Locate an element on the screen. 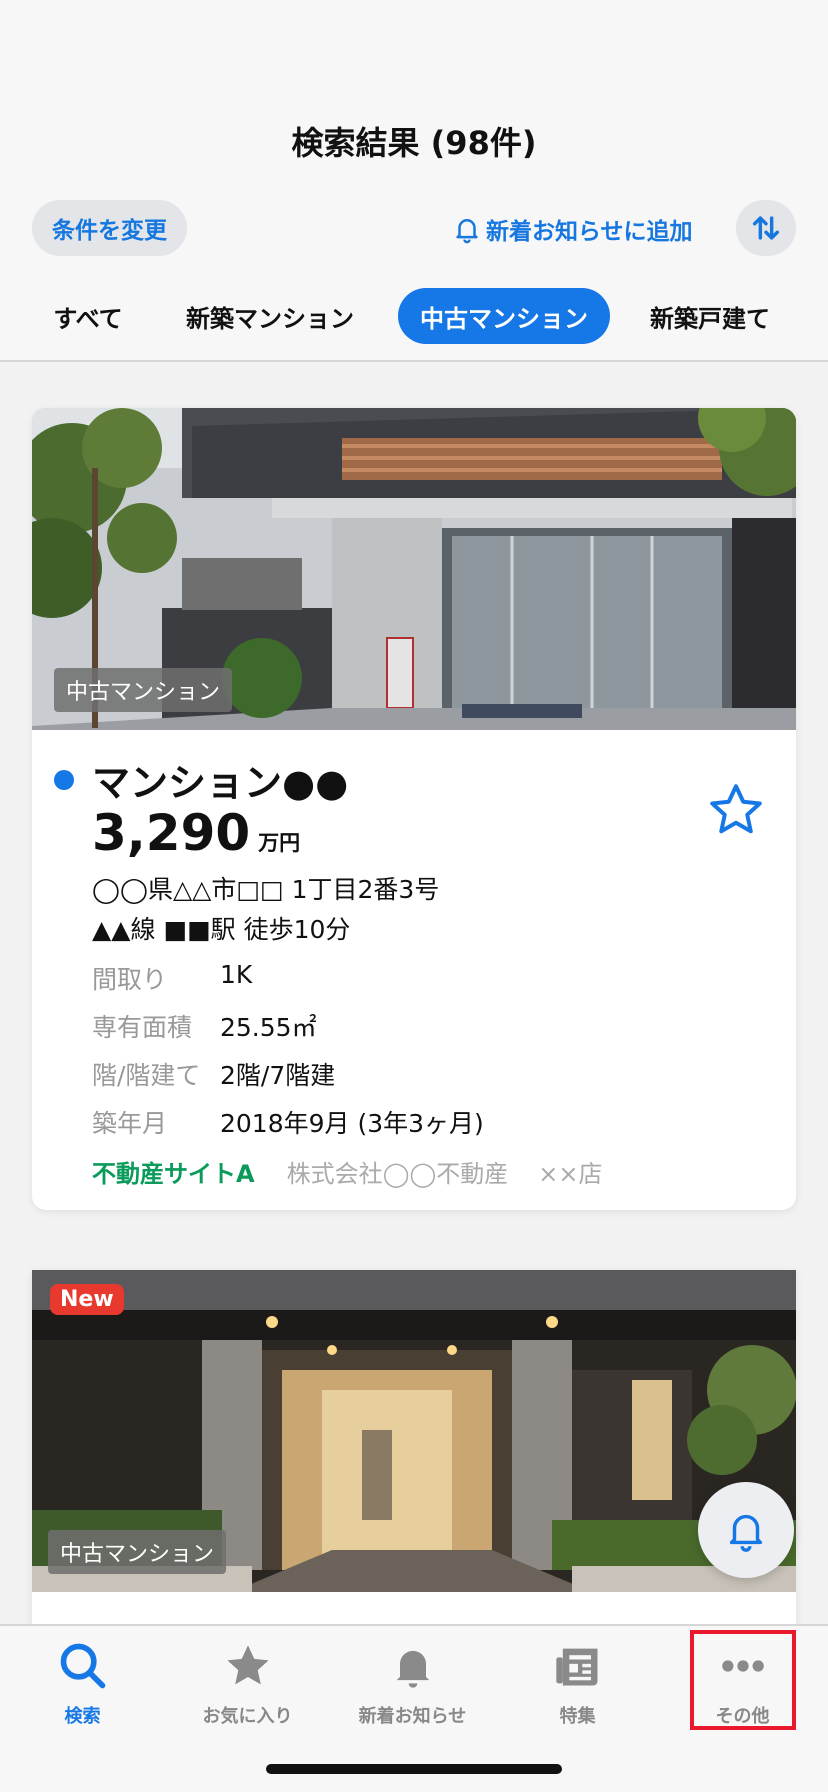 The width and height of the screenshot is (828, 1792). change-conditions-button: 条件を変更 is located at coordinates (109, 228).